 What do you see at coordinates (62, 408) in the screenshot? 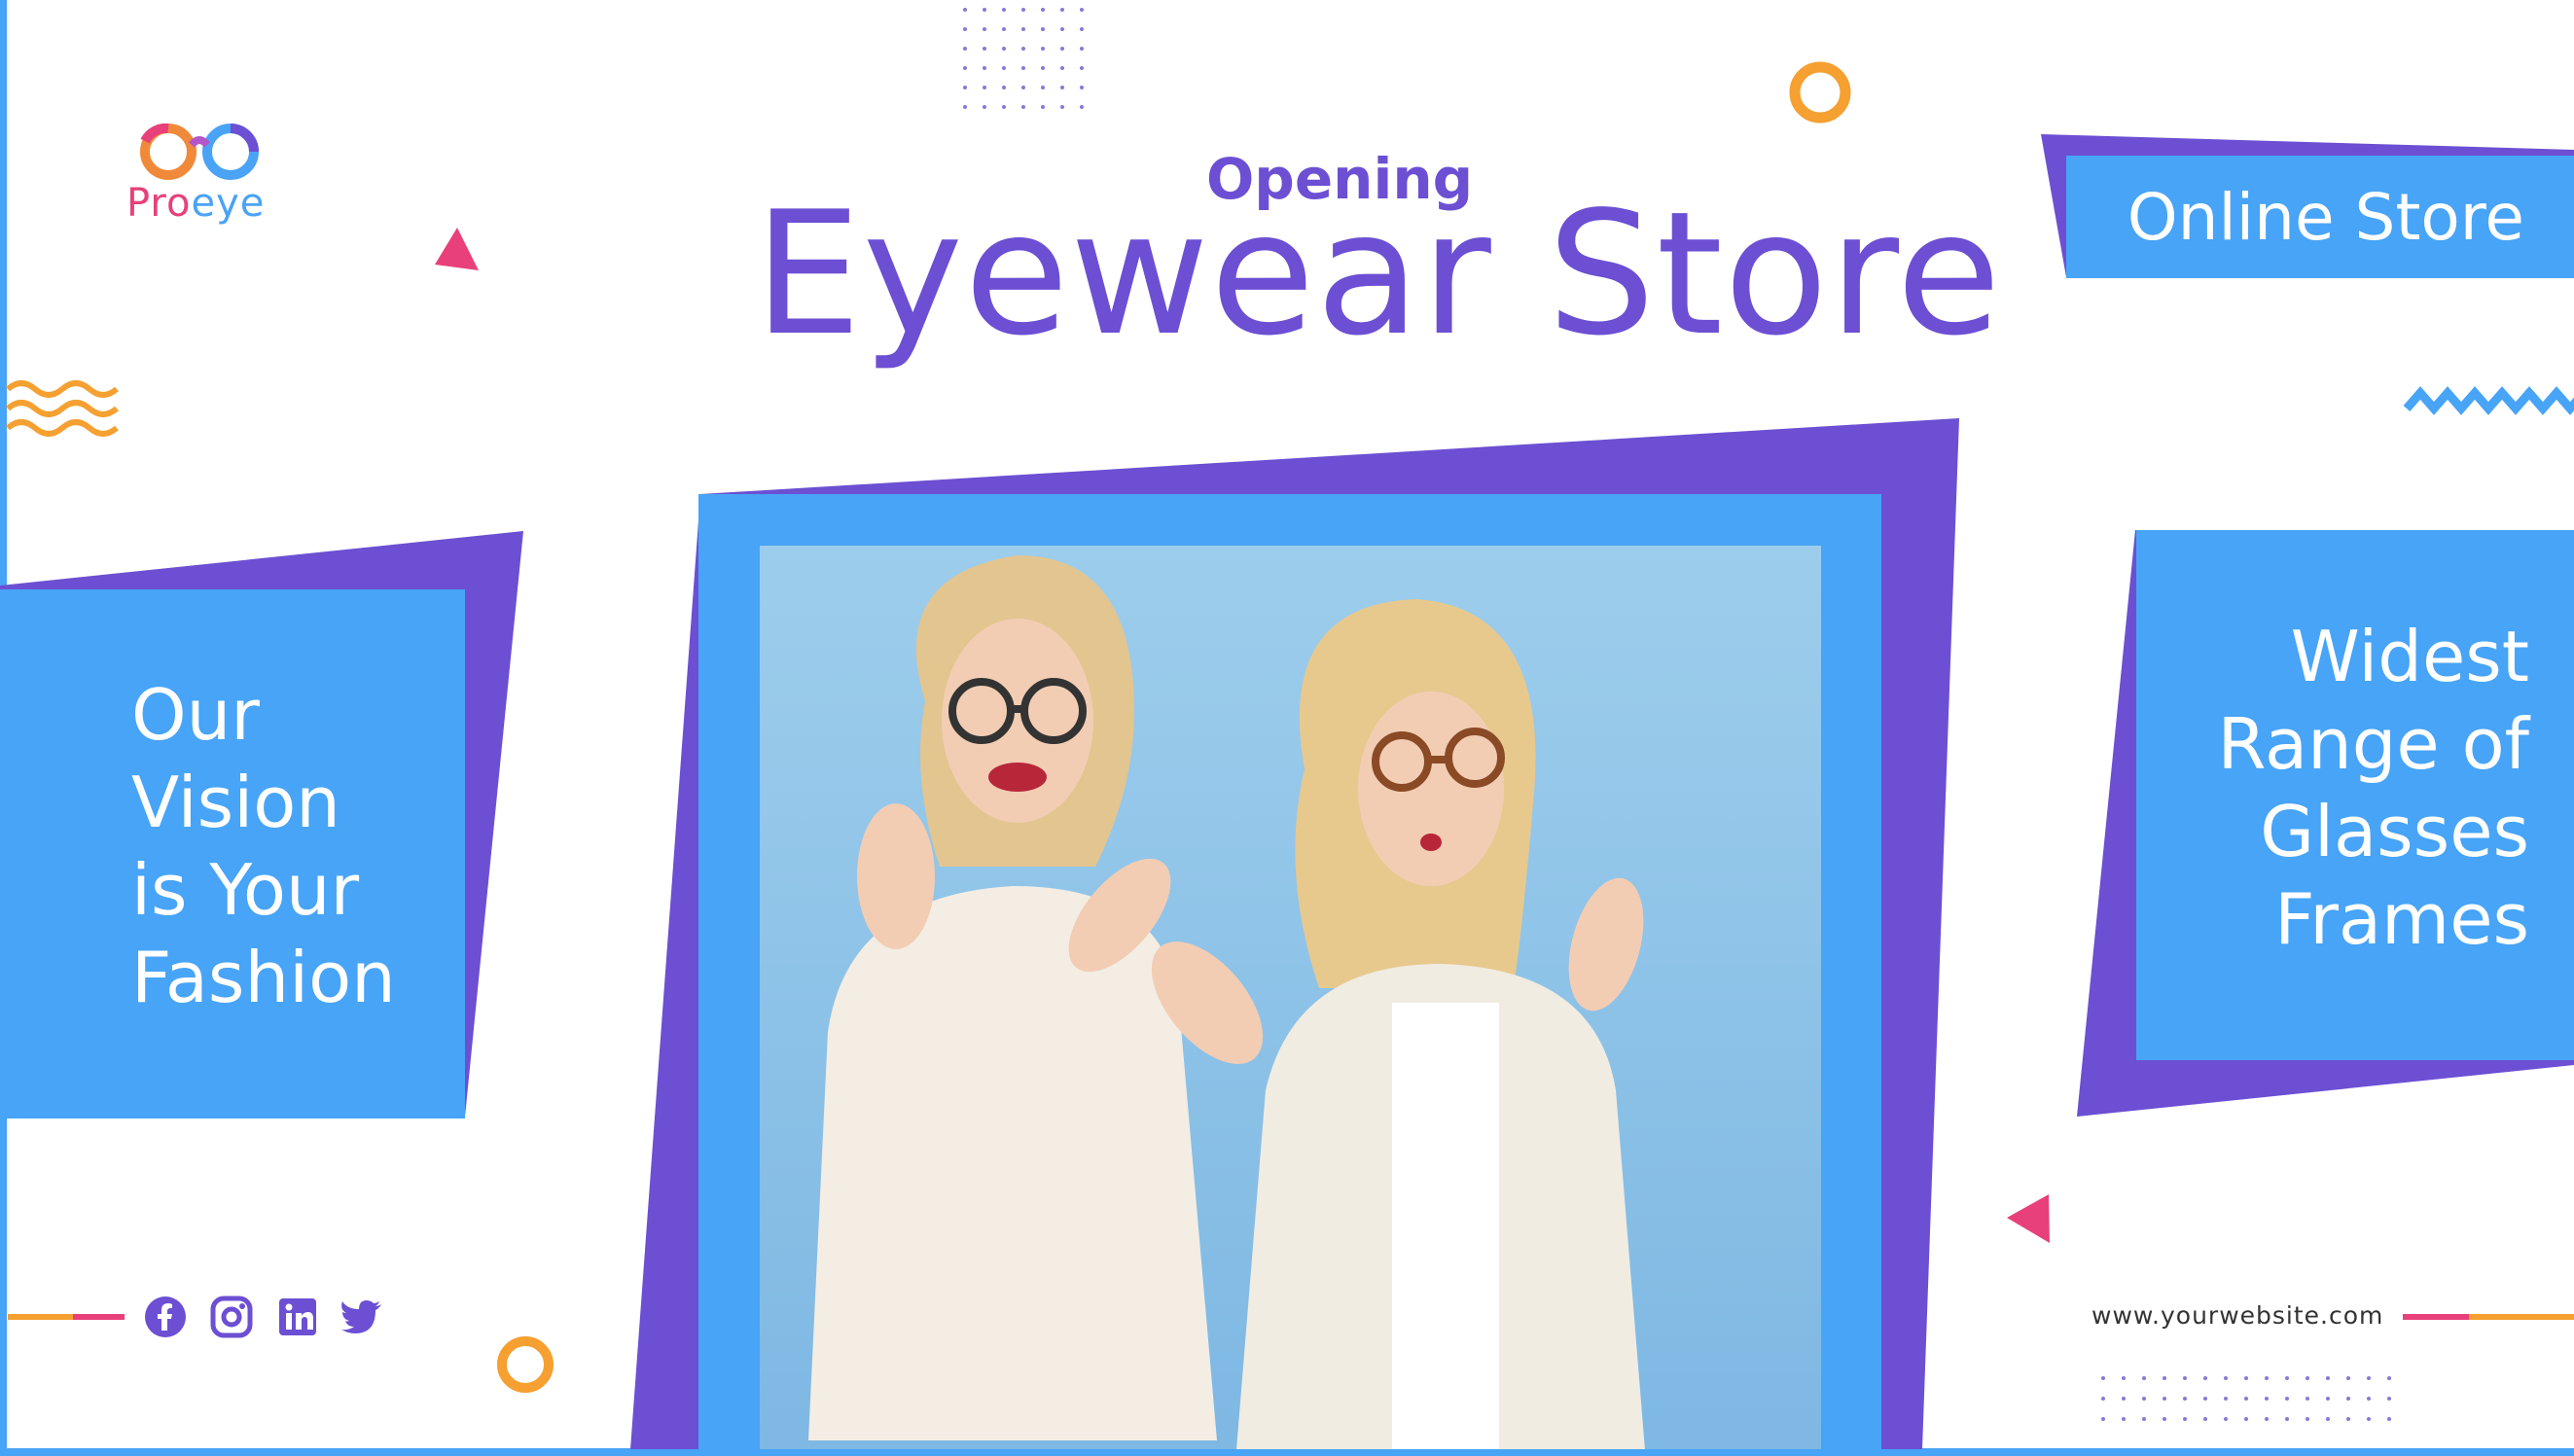
I see `orange-waves` at bounding box center [62, 408].